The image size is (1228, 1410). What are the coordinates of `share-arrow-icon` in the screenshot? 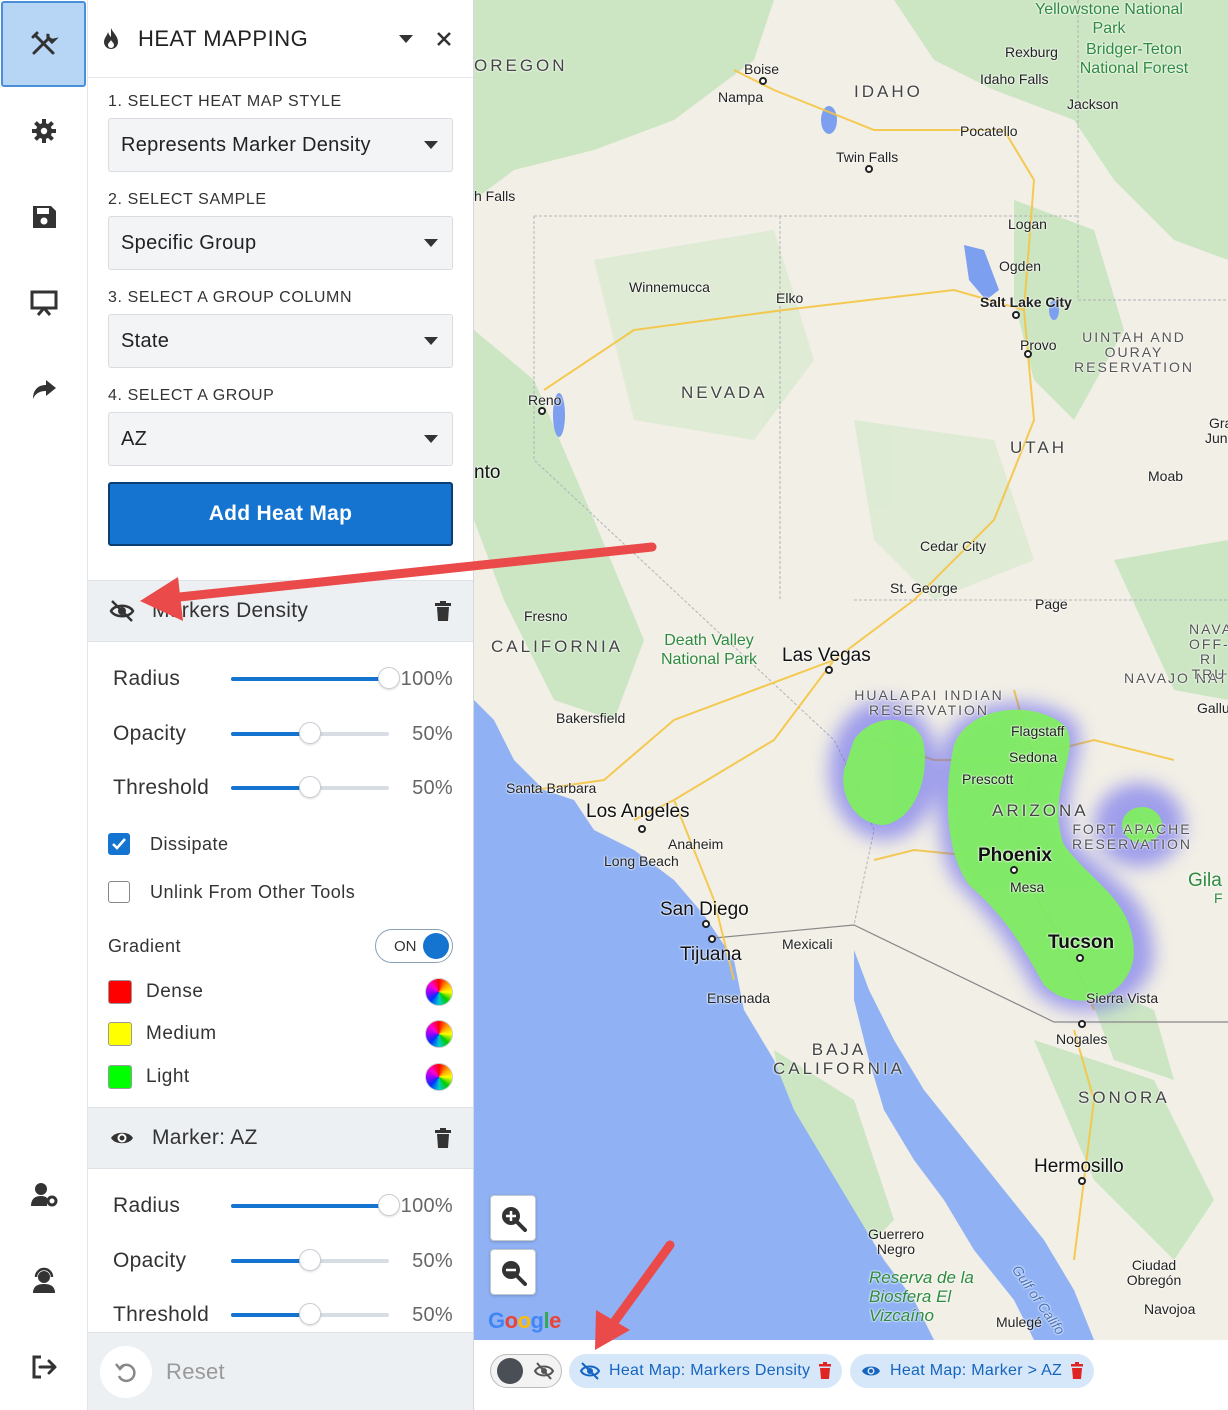 It's located at (44, 389).